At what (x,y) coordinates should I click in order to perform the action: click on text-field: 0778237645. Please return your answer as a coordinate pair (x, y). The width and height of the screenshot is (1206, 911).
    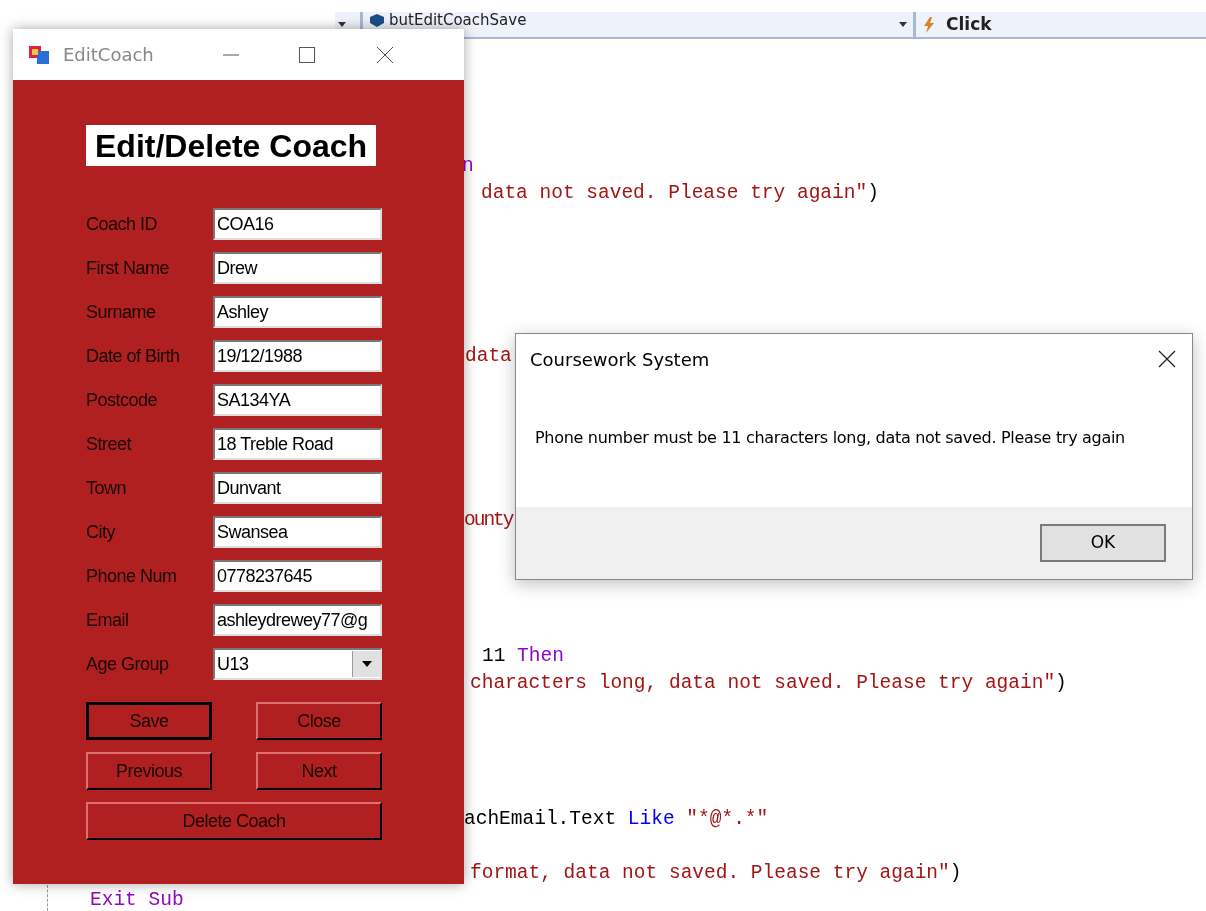
    Looking at the image, I should click on (297, 576).